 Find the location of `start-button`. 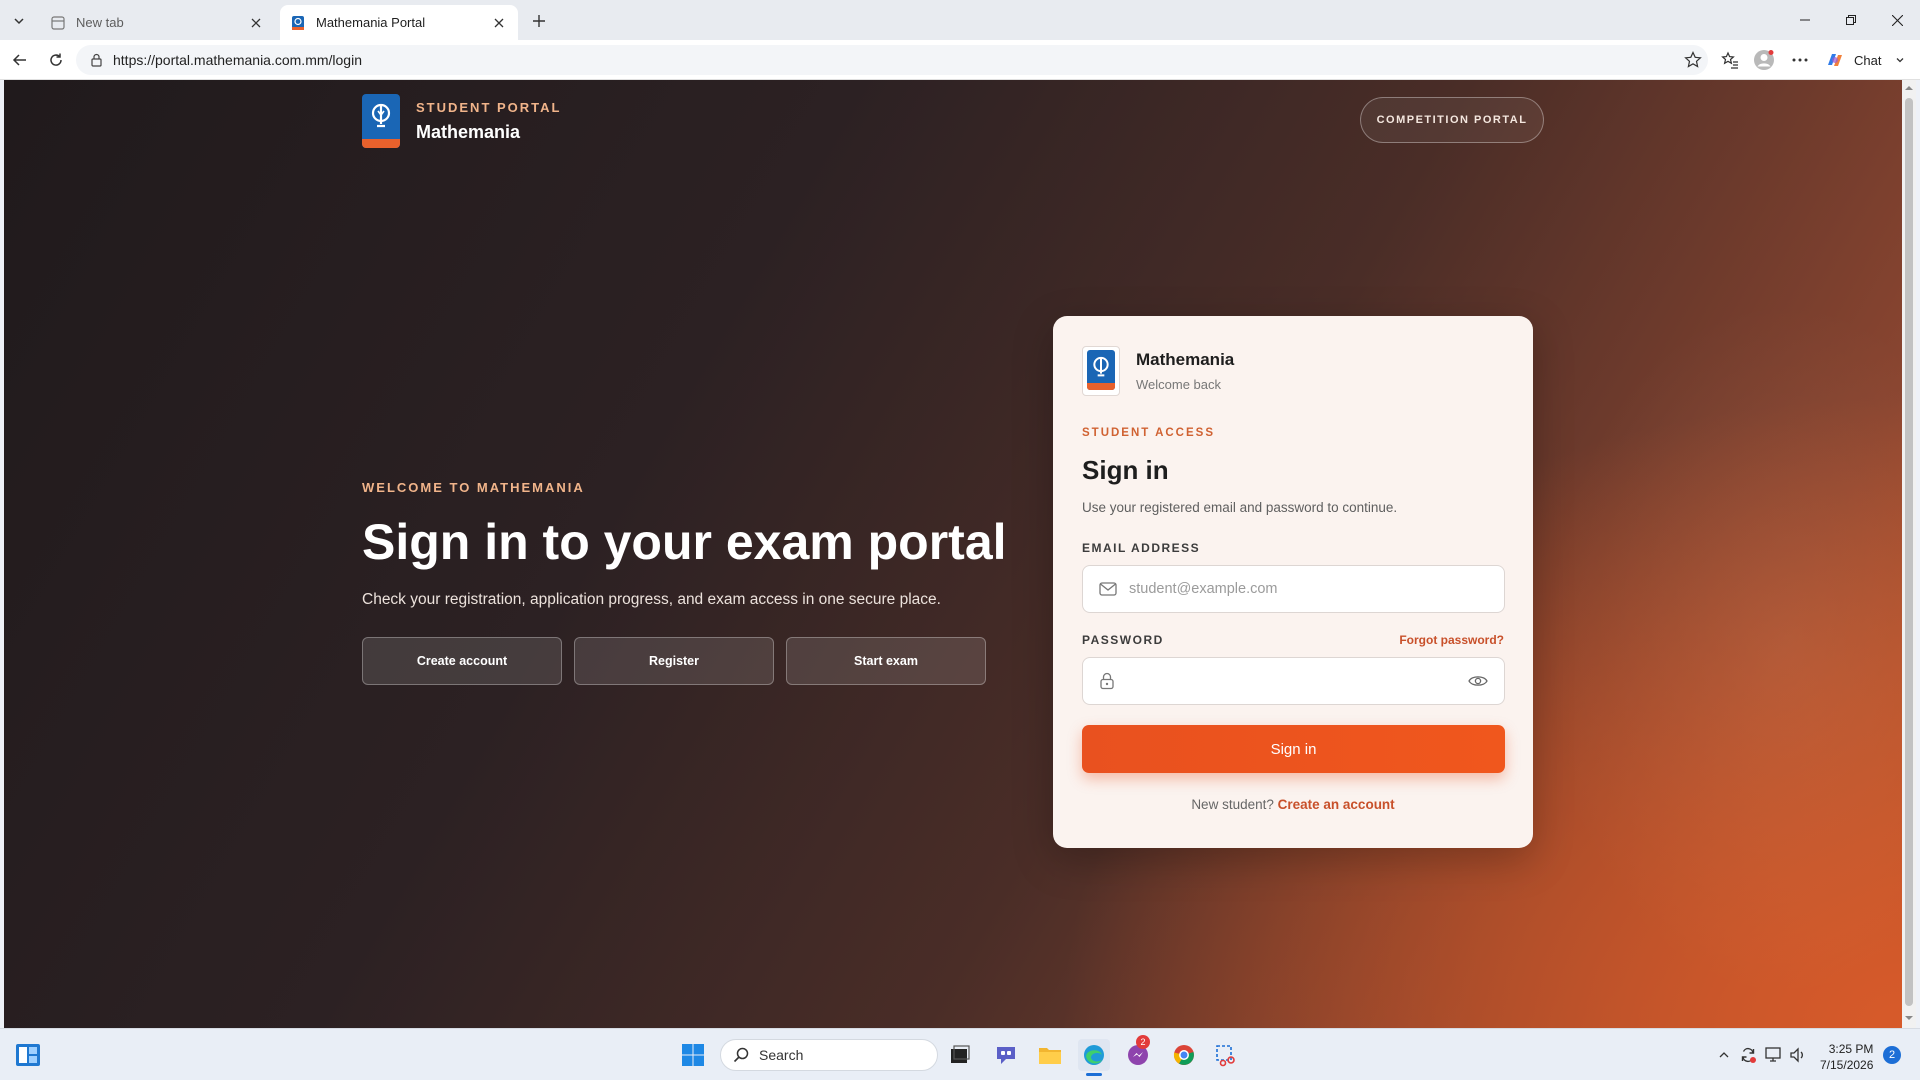

start-button is located at coordinates (693, 1055).